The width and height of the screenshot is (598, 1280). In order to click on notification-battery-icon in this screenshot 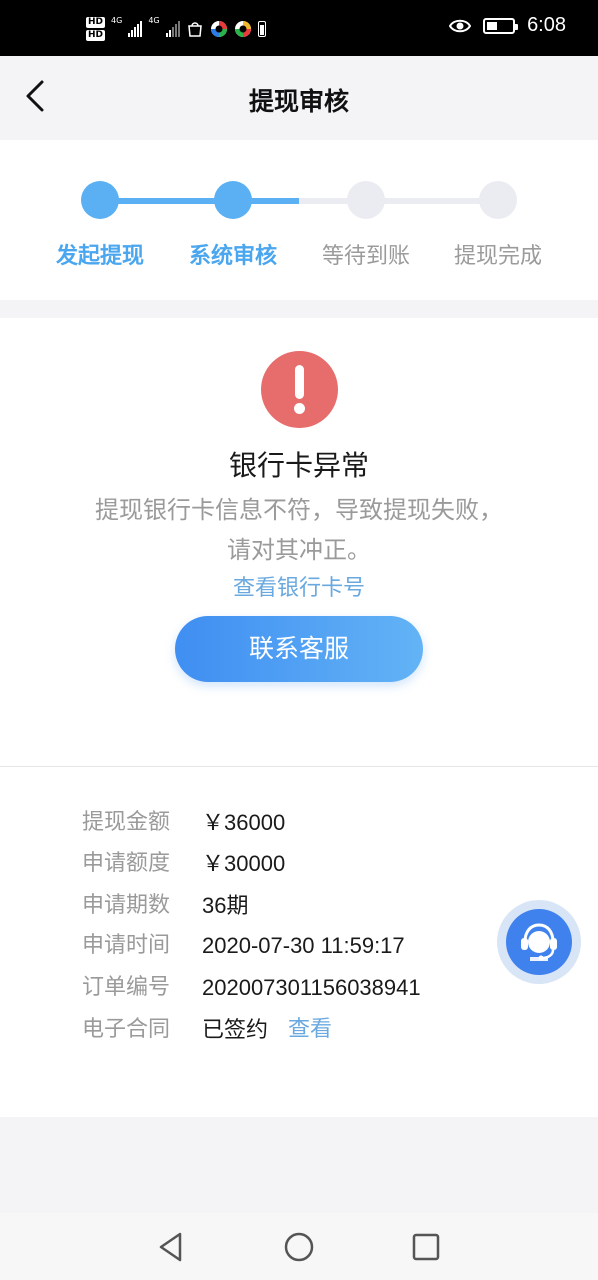, I will do `click(261, 29)`.